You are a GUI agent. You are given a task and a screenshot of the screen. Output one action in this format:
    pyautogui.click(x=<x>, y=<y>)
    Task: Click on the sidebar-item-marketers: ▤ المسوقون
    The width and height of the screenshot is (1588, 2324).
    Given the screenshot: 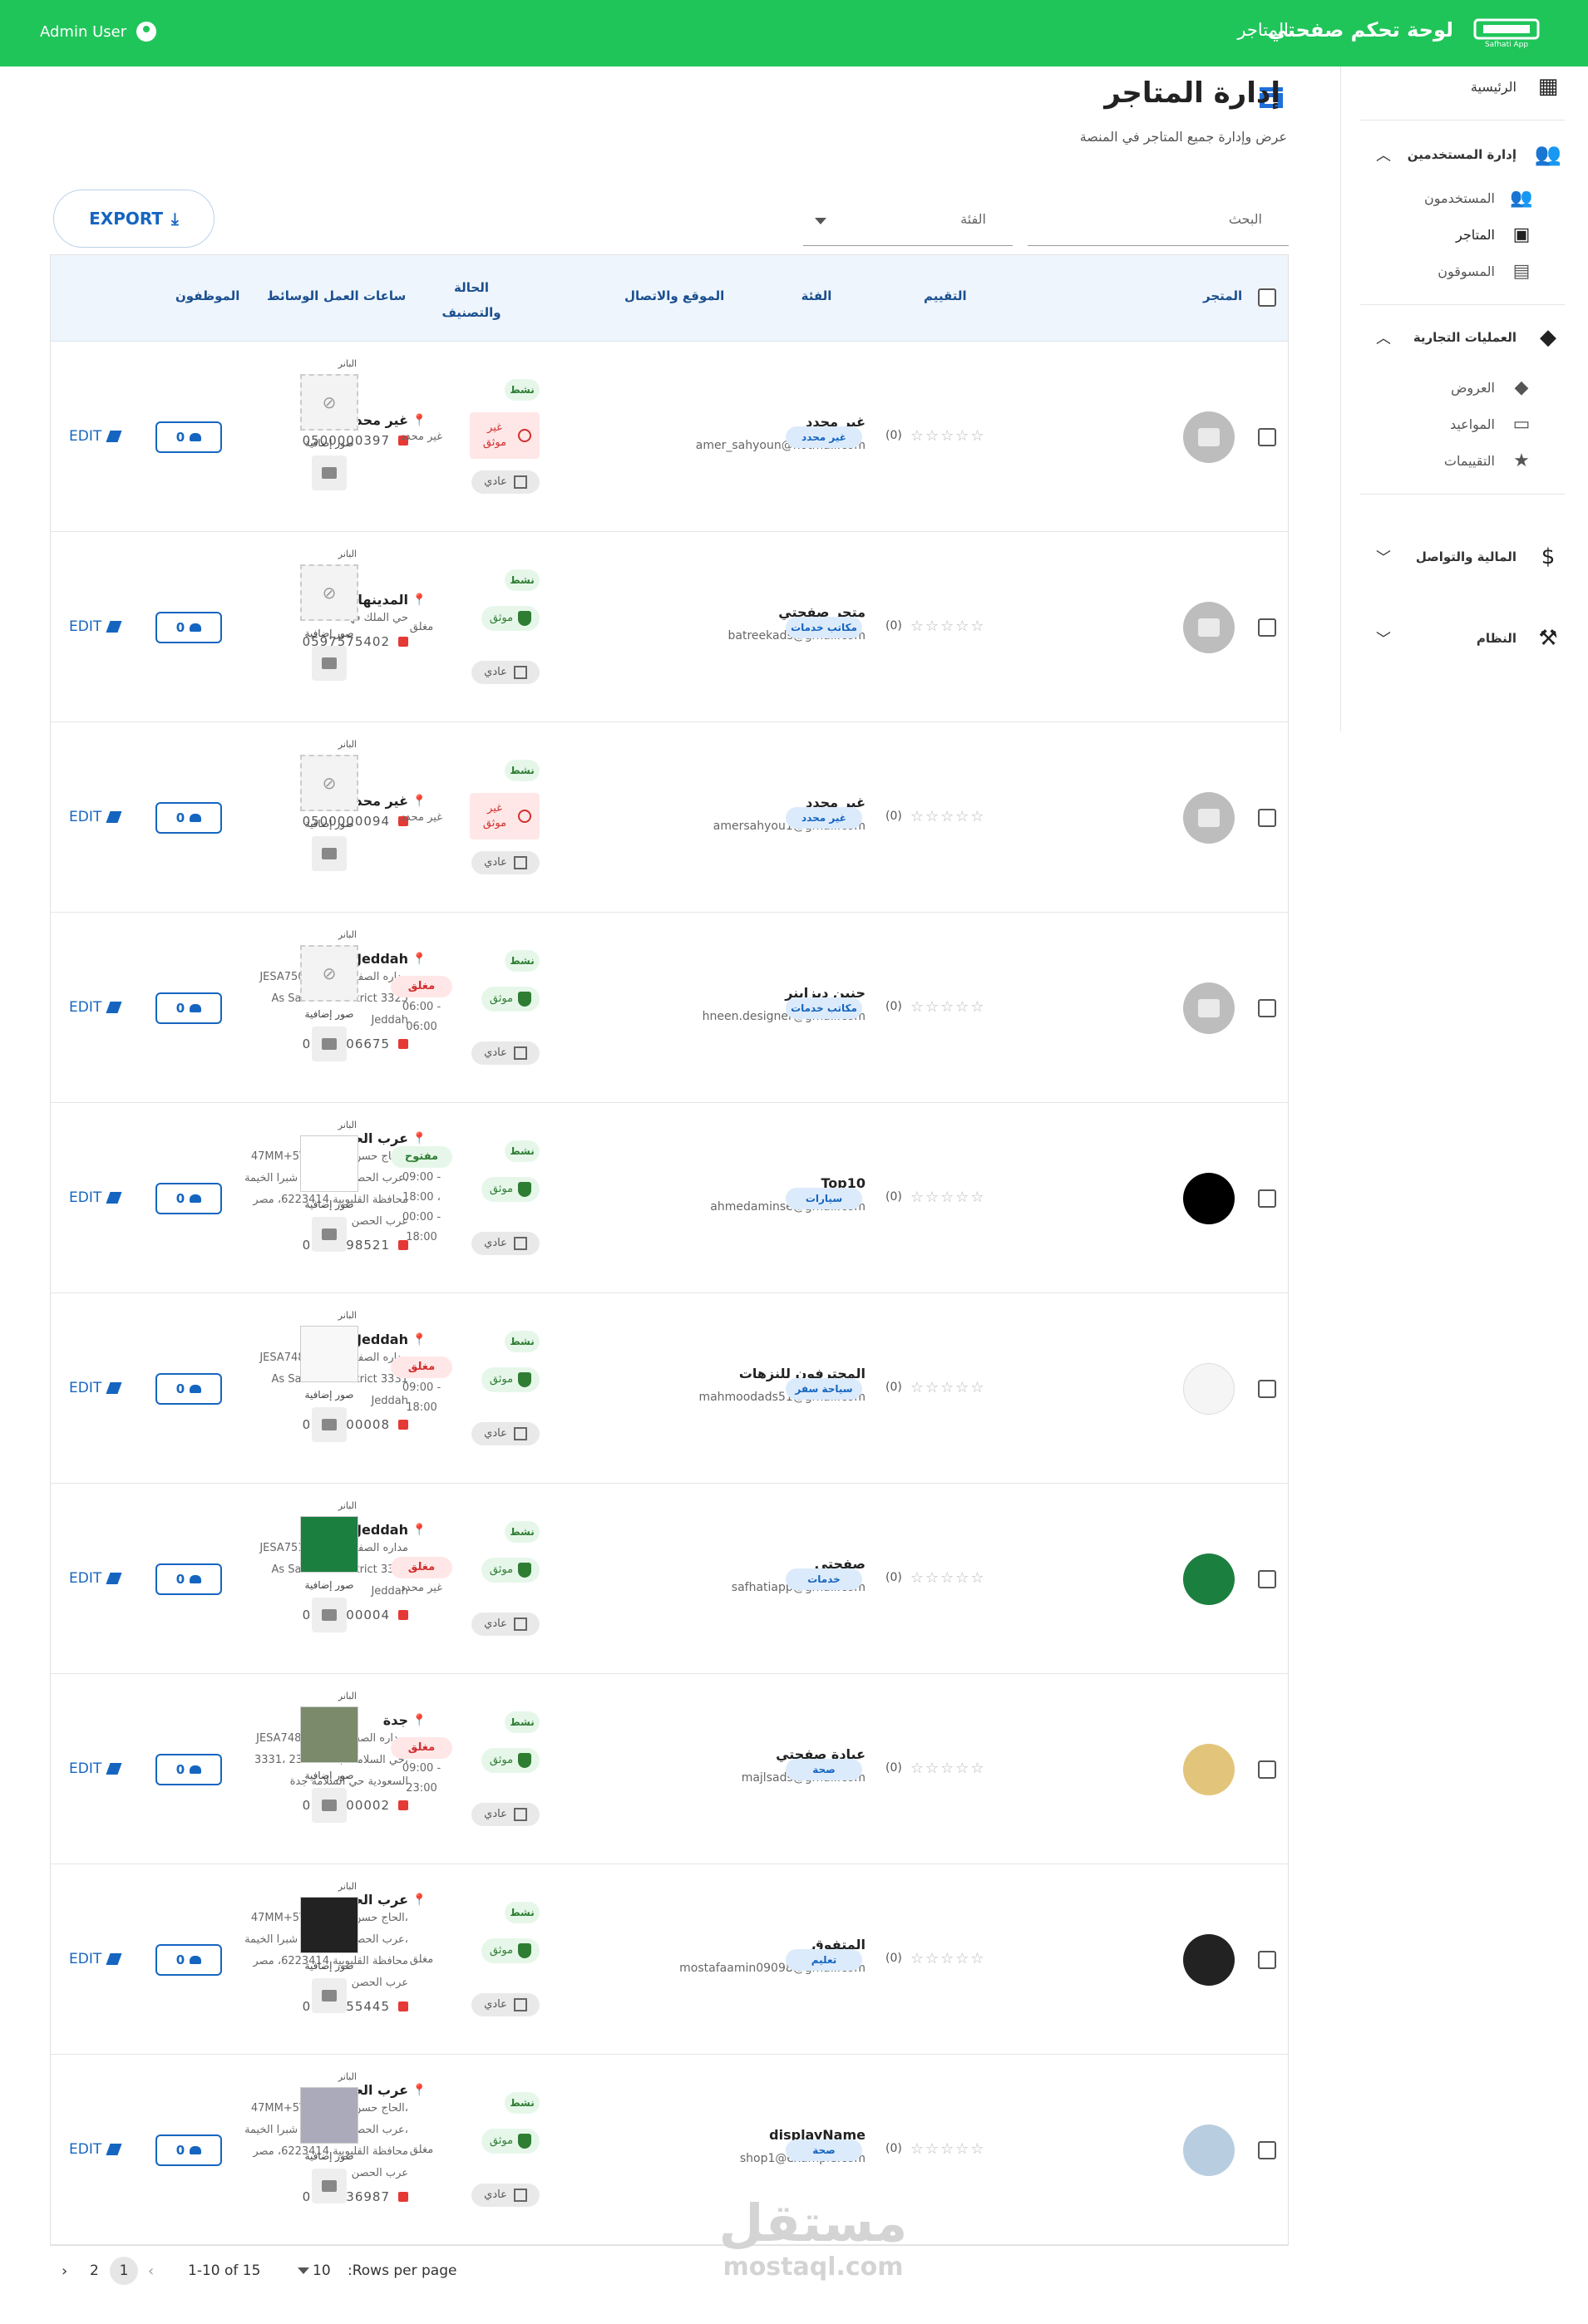 What is the action you would take?
    pyautogui.click(x=1464, y=271)
    